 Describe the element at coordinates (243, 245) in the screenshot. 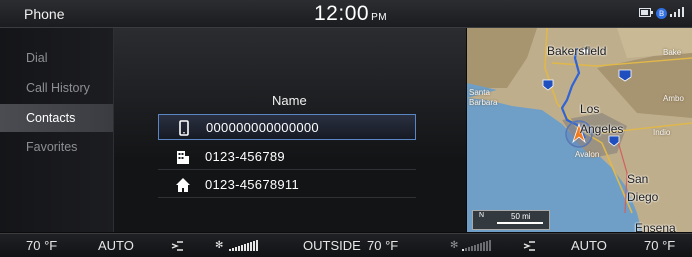

I see `fan-level-left` at that location.